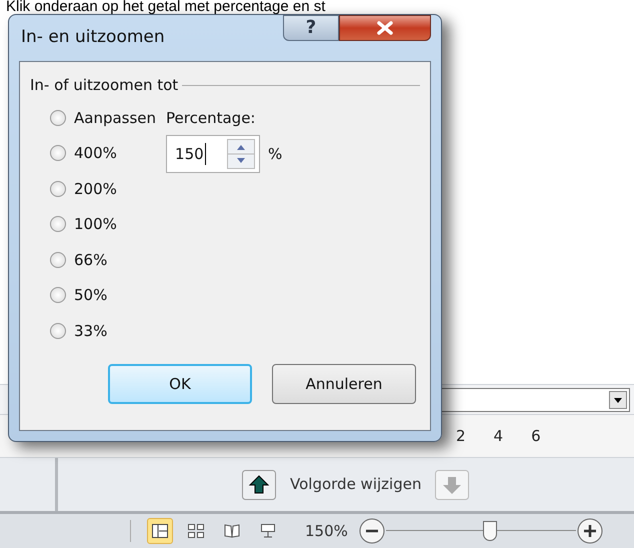  What do you see at coordinates (211, 118) in the screenshot?
I see `percentage-label: Percentage:` at bounding box center [211, 118].